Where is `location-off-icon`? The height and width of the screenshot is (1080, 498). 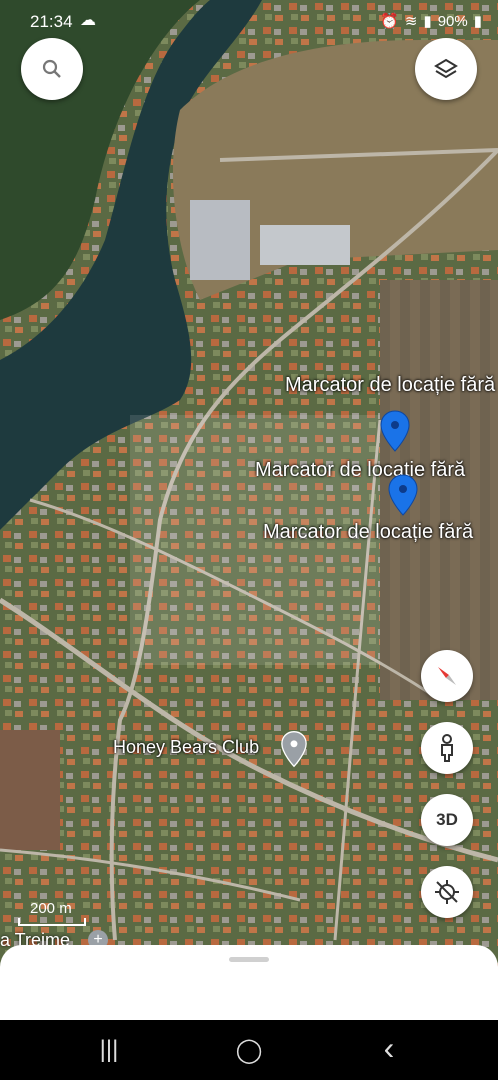 location-off-icon is located at coordinates (447, 892).